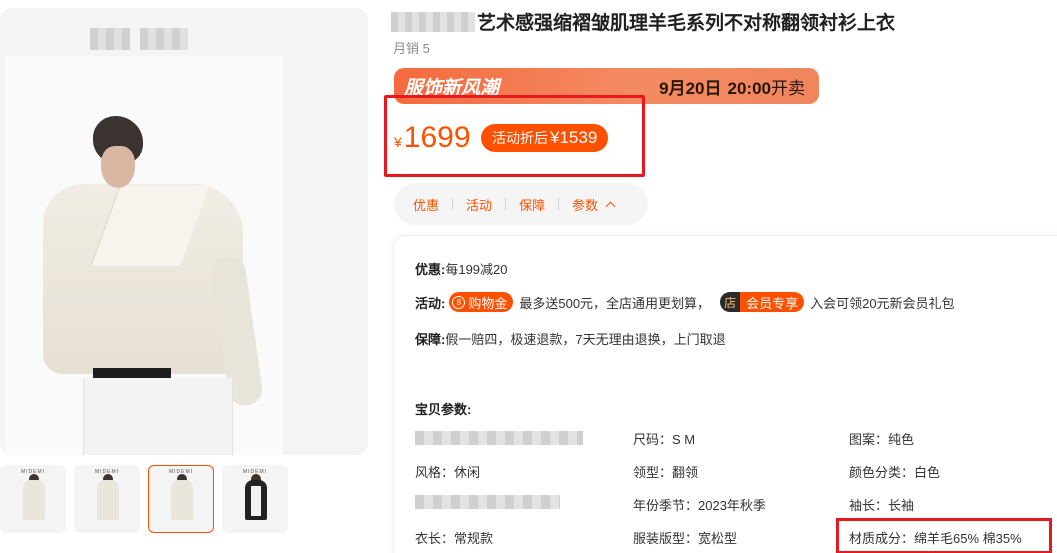 Image resolution: width=1057 pixels, height=553 pixels. I want to click on thumbnail-list: MIDEMI MIDEMI MIDEMI MIDEMI, so click(144, 499).